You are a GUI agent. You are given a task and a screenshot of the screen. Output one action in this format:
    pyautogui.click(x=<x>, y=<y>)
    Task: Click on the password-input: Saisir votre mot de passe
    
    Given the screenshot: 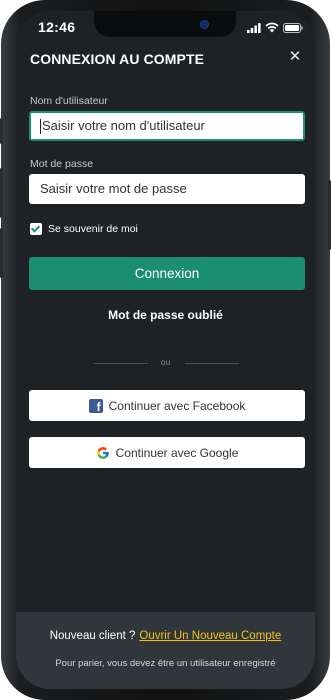 What is the action you would take?
    pyautogui.click(x=167, y=189)
    